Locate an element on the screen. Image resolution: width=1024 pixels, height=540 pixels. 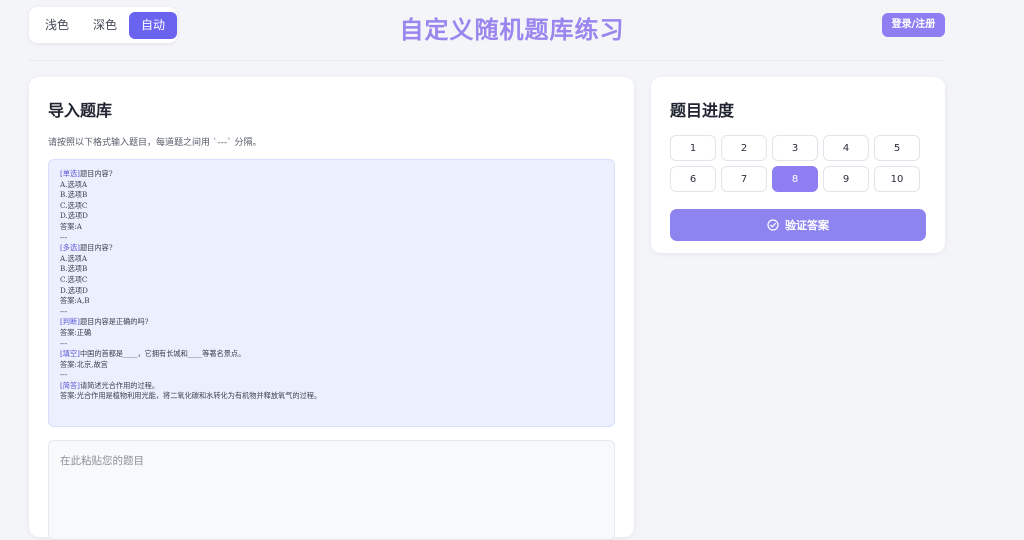
example-text: 答案:A is located at coordinates (71, 226).